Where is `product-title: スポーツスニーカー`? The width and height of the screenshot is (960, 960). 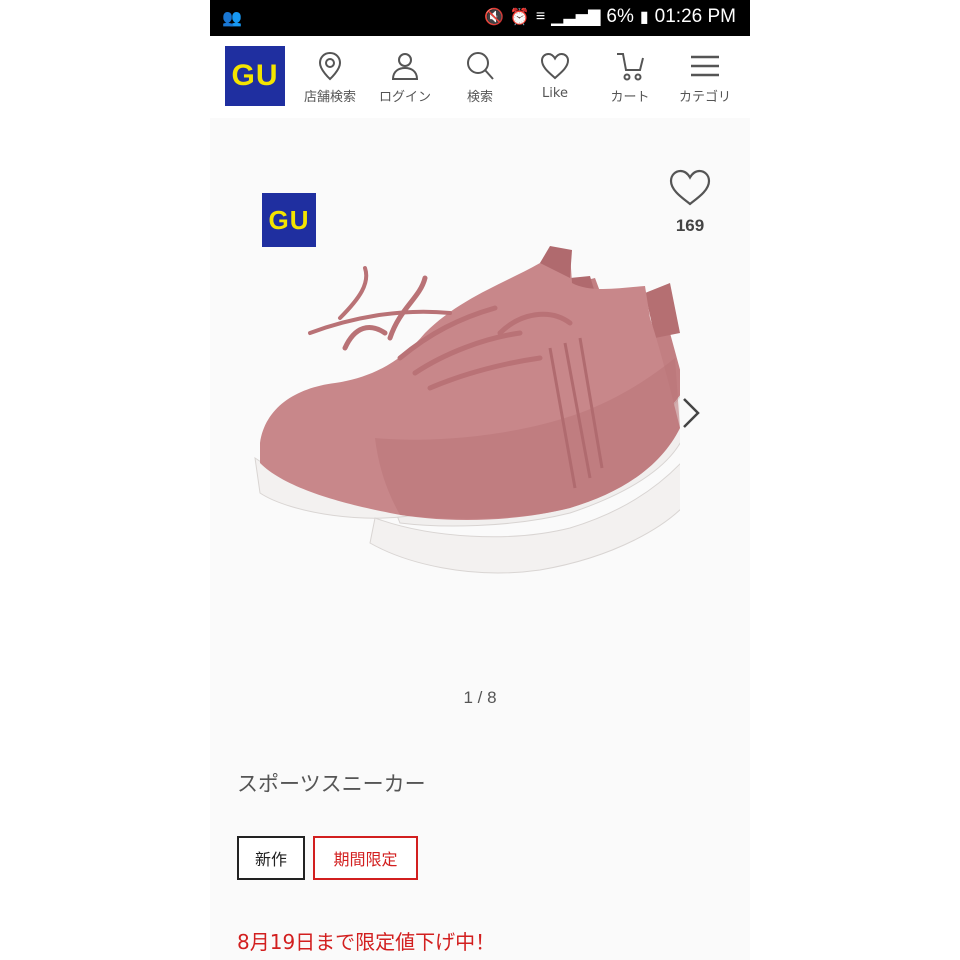
product-title: スポーツスニーカー is located at coordinates (331, 784).